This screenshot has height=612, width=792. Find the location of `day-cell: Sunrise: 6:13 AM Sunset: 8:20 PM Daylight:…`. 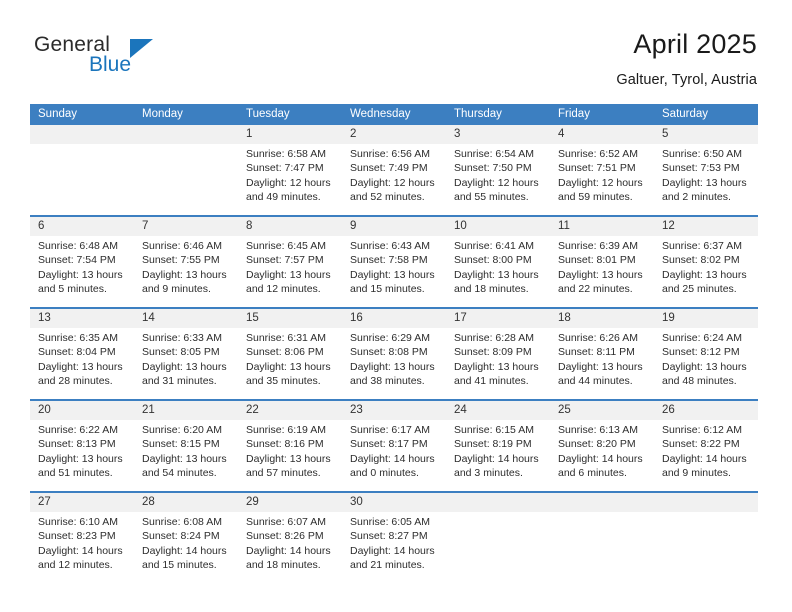

day-cell: Sunrise: 6:13 AM Sunset: 8:20 PM Daylight:… is located at coordinates (602, 455).